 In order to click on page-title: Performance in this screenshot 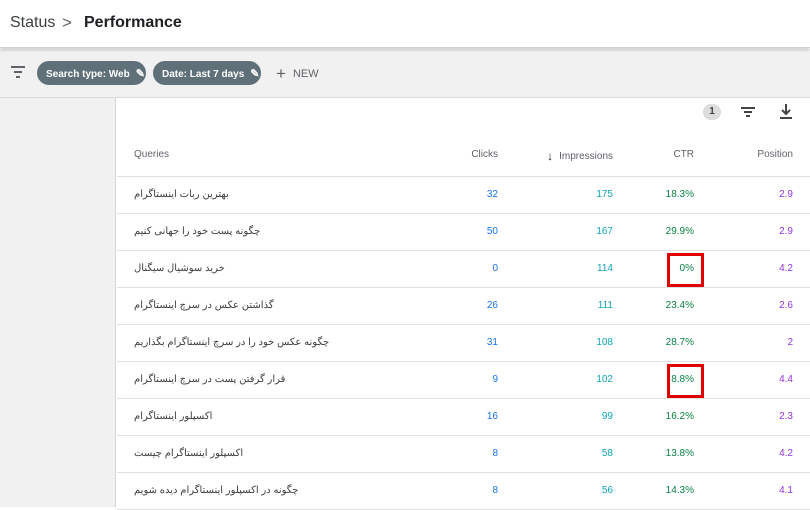, I will do `click(133, 22)`.